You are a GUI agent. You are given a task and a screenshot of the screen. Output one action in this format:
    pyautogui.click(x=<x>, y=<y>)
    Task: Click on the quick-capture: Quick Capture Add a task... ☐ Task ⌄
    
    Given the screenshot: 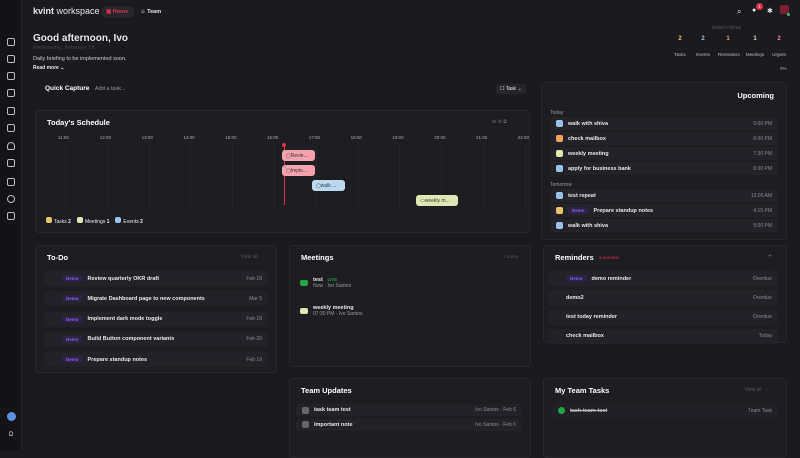 What is the action you would take?
    pyautogui.click(x=282, y=90)
    